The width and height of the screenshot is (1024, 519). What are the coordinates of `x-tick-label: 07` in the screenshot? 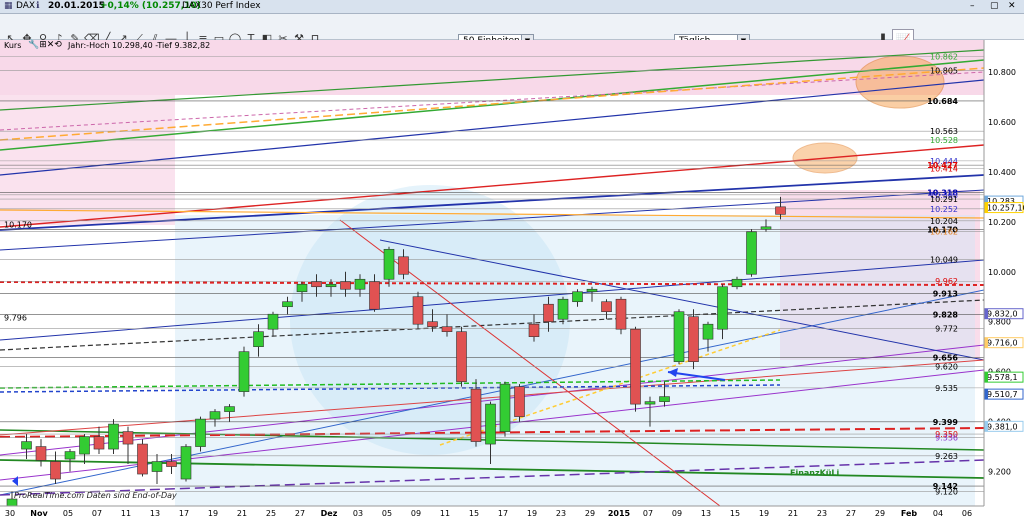 It's located at (648, 513).